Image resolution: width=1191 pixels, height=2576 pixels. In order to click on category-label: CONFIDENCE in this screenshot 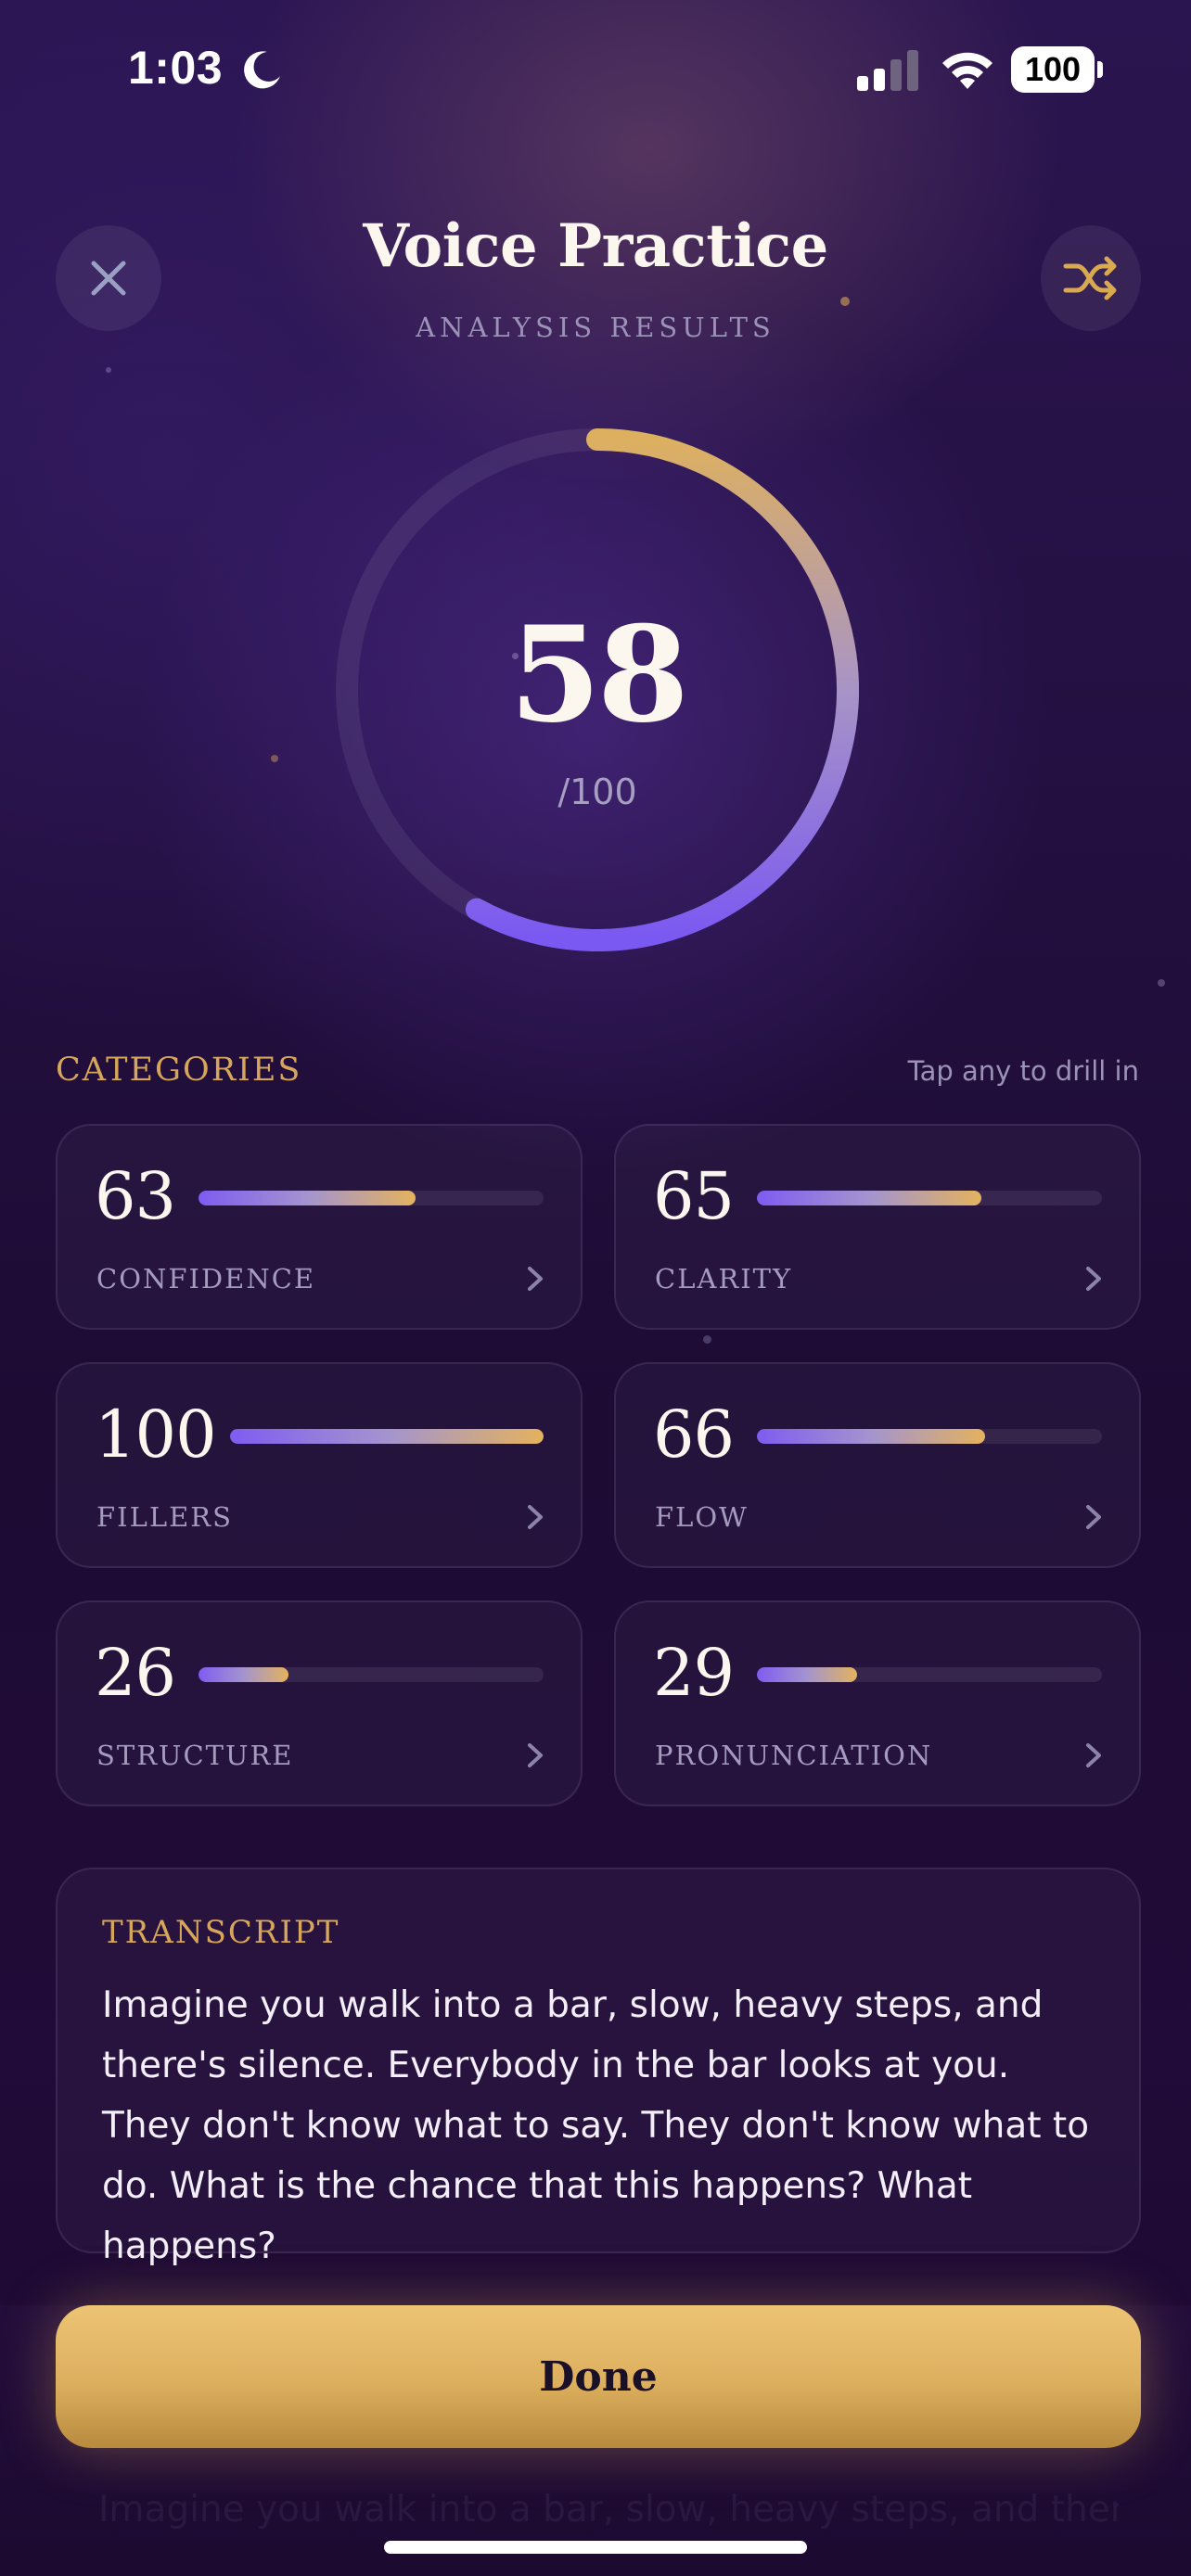, I will do `click(206, 1278)`.